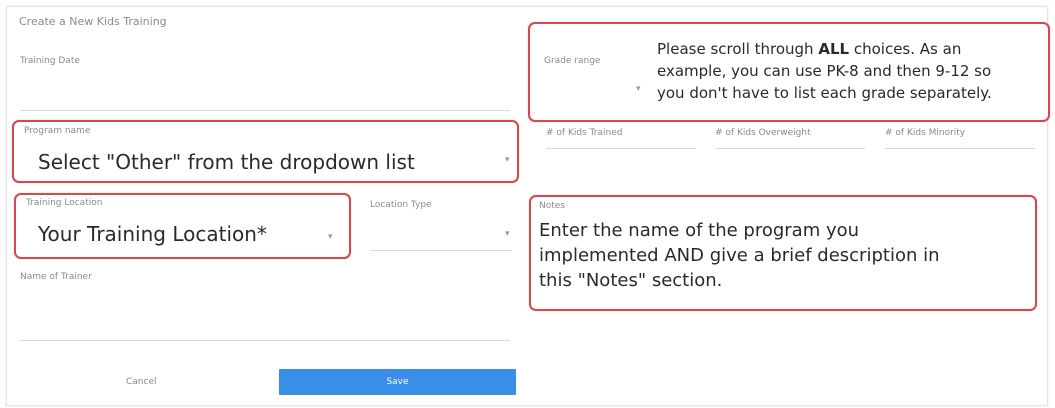 The height and width of the screenshot is (408, 1055). What do you see at coordinates (507, 234) in the screenshot?
I see `location-type-chevron-down-icon: ▾` at bounding box center [507, 234].